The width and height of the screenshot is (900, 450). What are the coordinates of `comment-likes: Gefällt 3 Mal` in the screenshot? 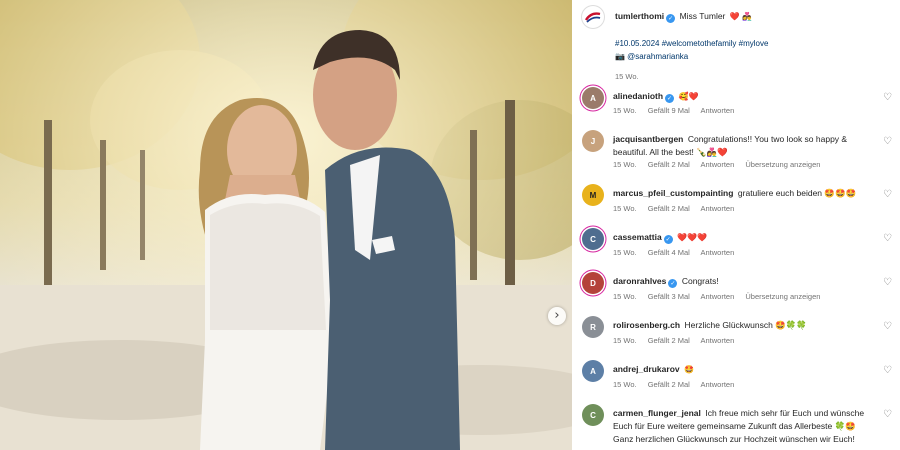 It's located at (669, 296).